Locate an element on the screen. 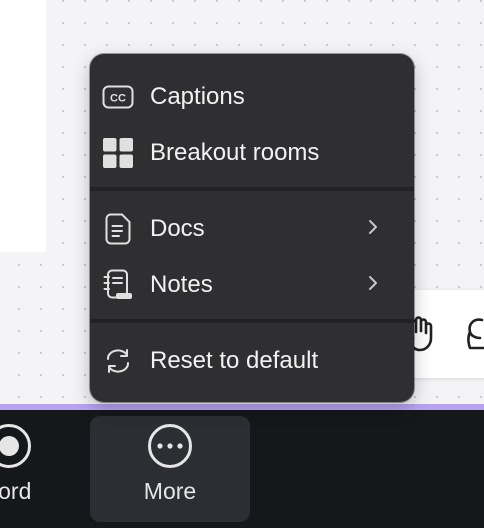 The image size is (484, 528). svg-text: CC is located at coordinates (118, 99).